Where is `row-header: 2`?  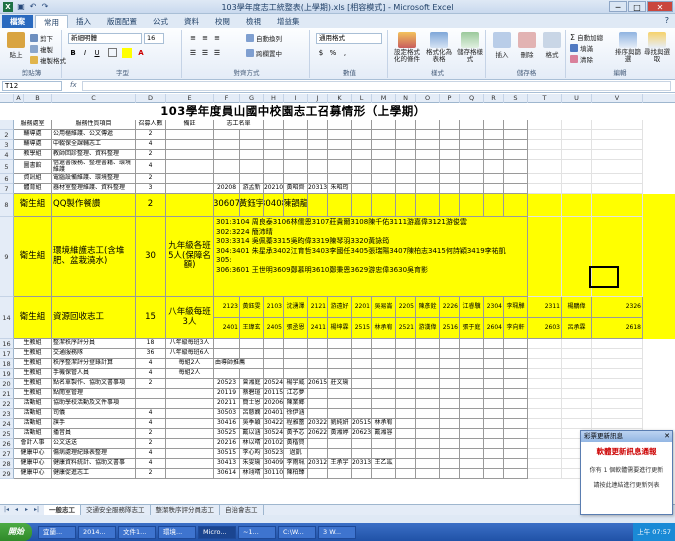
row-header: 2 is located at coordinates (7, 135).